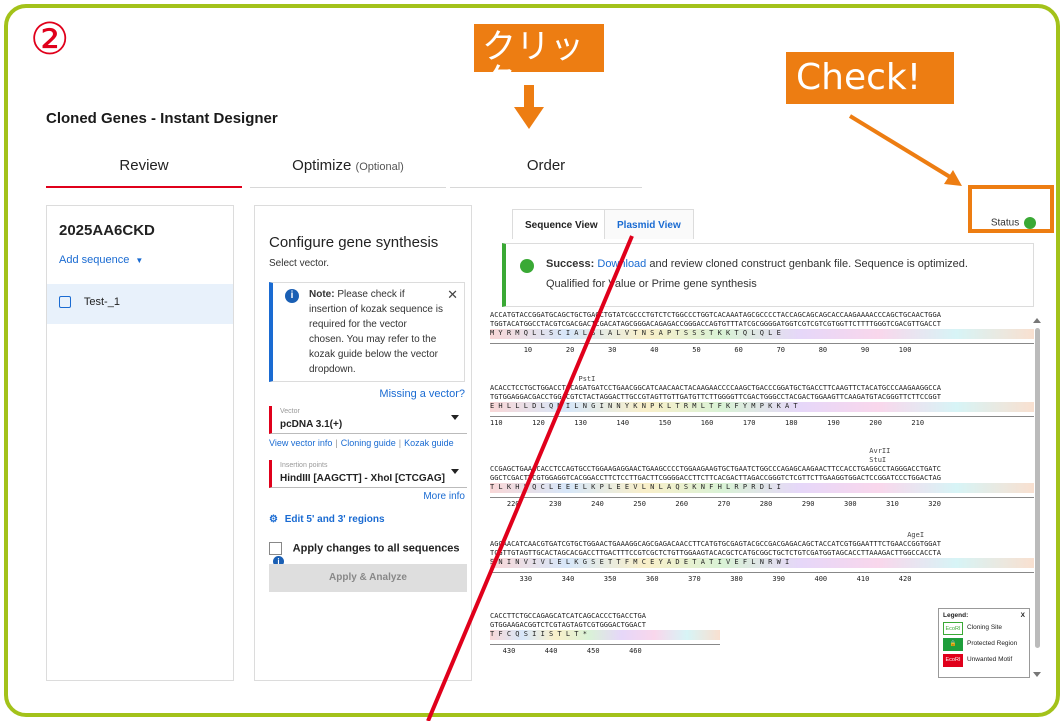  I want to click on position-ruler: 10 20 30 40 50 60 70 80 90 100, so click(762, 349).